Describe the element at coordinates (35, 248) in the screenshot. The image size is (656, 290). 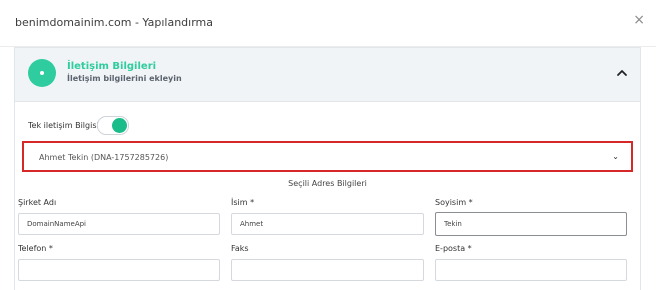
I see `phone-label: Telefon *` at that location.